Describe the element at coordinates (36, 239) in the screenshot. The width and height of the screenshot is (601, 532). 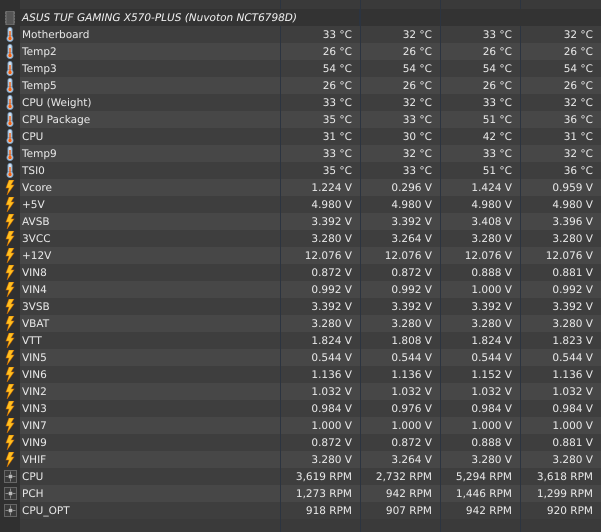
I see `sensor-label: 3VCC` at that location.